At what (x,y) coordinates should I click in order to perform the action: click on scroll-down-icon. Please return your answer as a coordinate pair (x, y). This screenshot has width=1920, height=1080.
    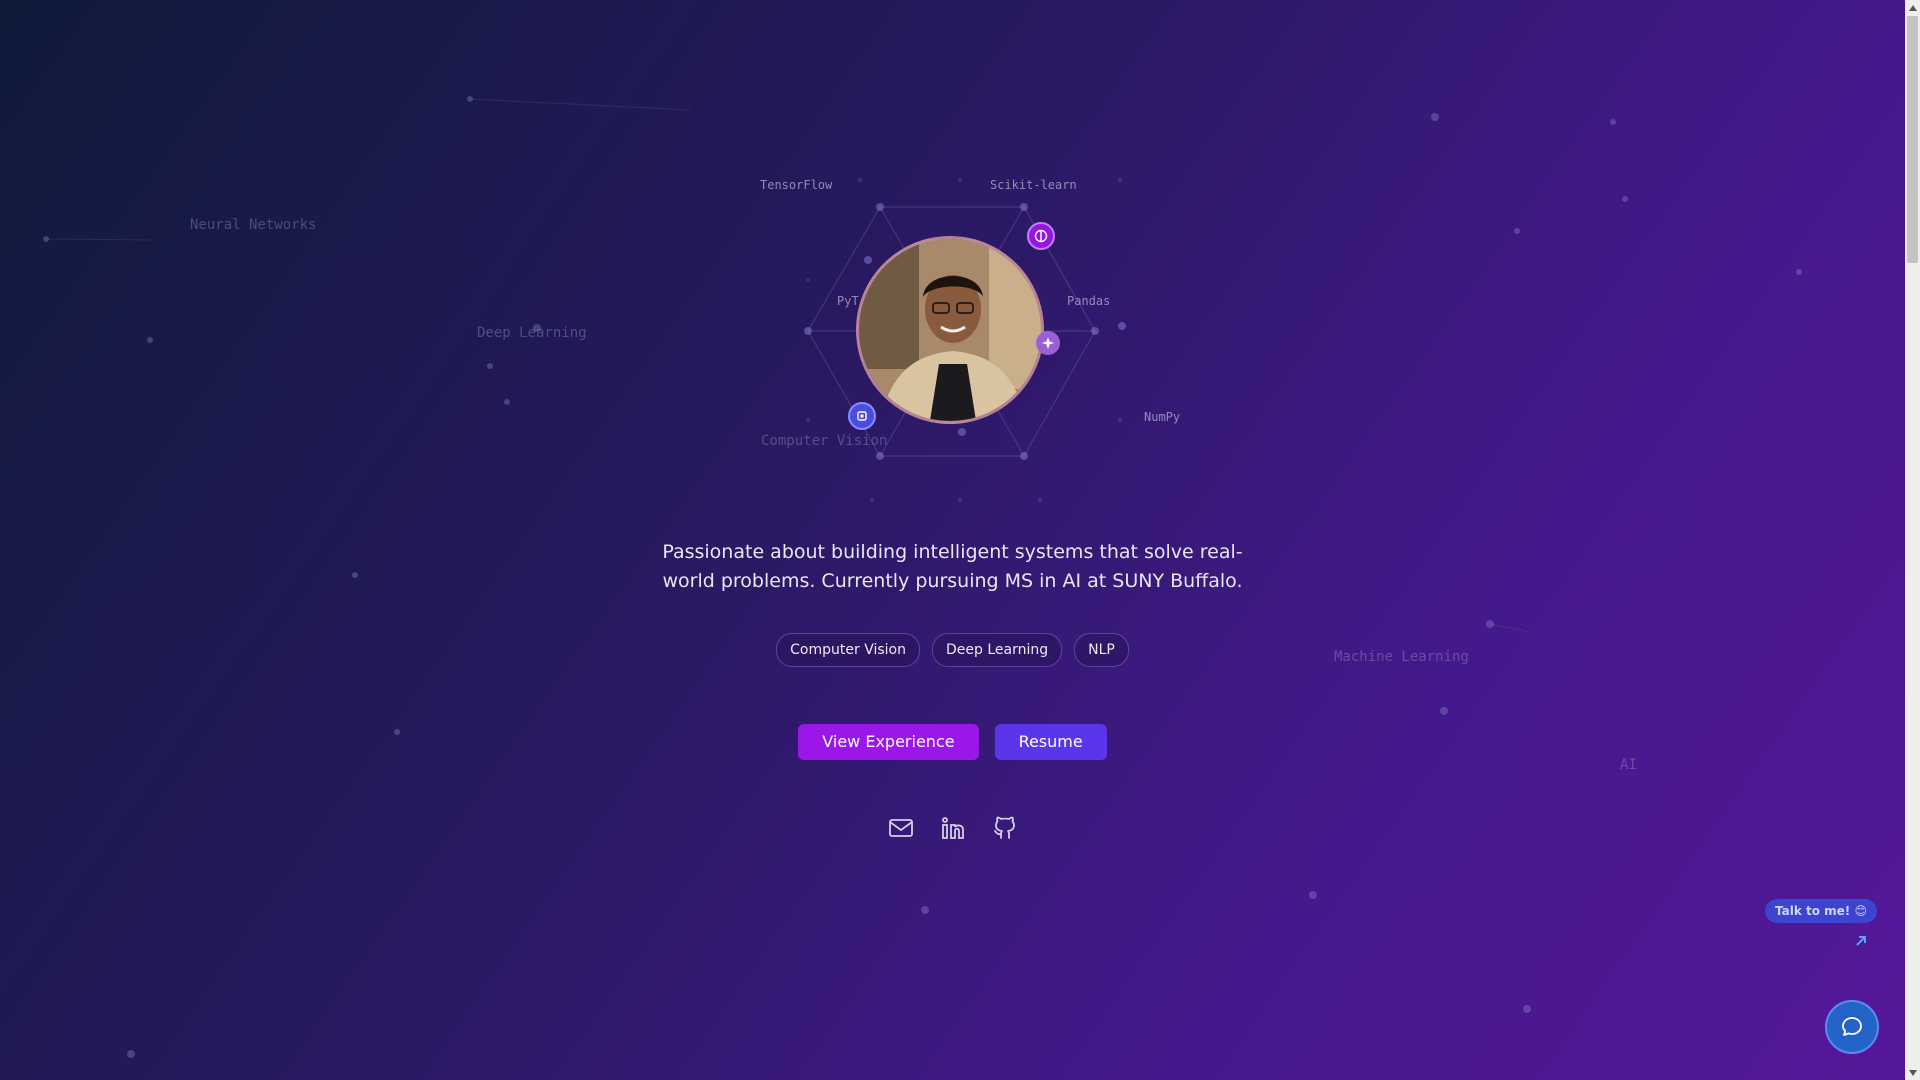
    Looking at the image, I should click on (1912, 1072).